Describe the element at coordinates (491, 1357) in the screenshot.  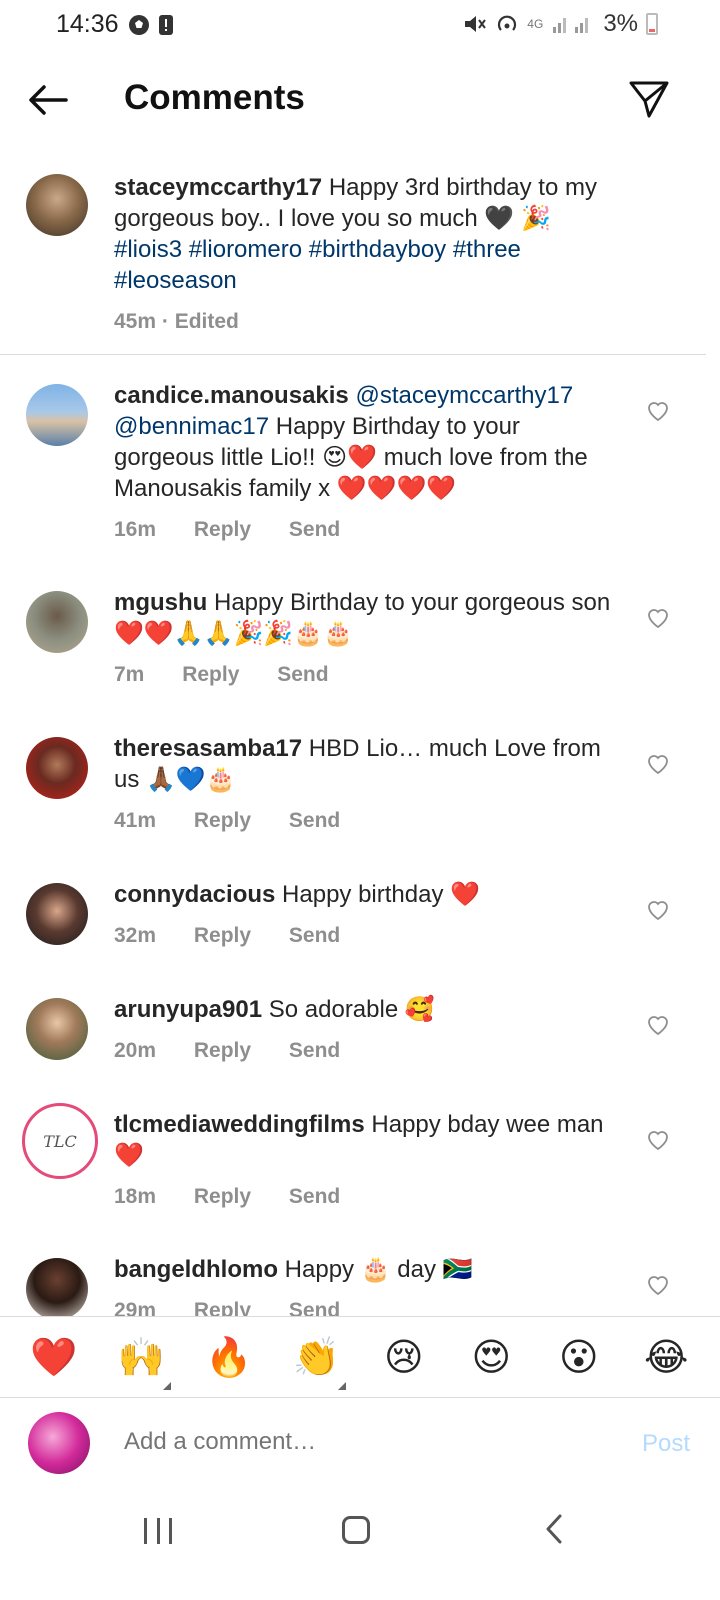
I see `reaction-heart-eyes: 😍` at that location.